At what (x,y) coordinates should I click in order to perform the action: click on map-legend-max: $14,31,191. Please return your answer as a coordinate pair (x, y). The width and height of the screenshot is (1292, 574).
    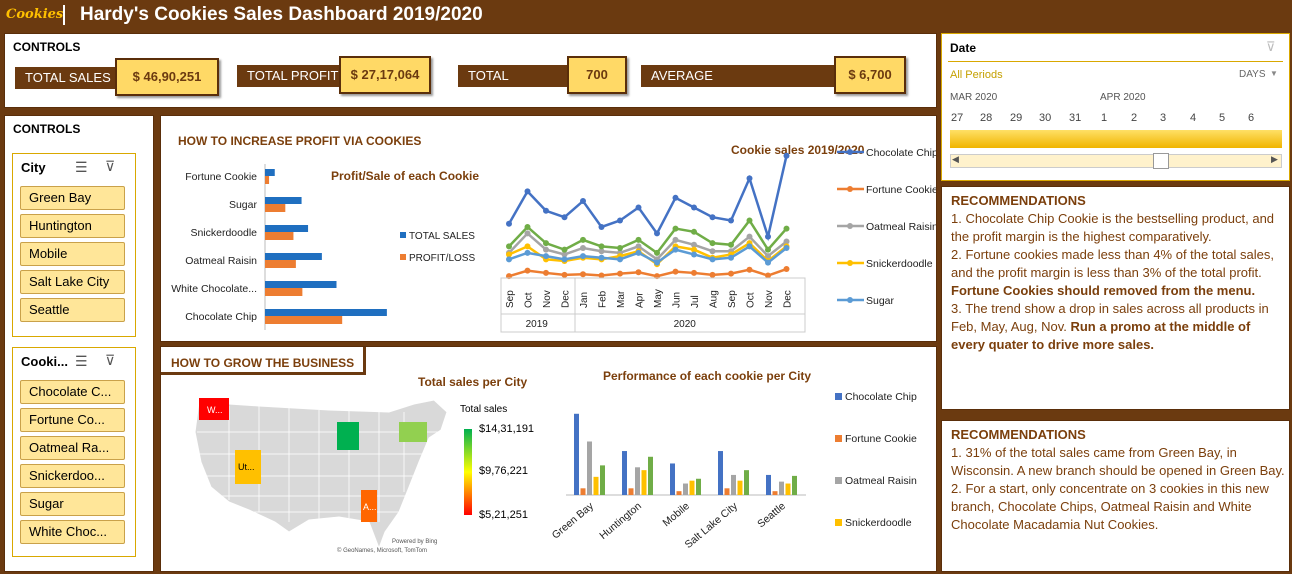
    Looking at the image, I should click on (507, 429).